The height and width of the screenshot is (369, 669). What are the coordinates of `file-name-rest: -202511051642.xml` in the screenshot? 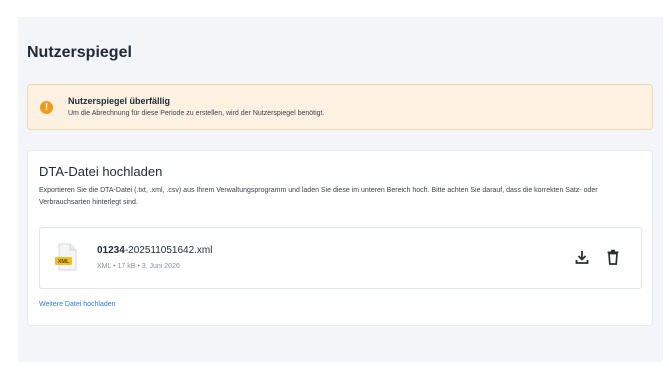 It's located at (168, 250).